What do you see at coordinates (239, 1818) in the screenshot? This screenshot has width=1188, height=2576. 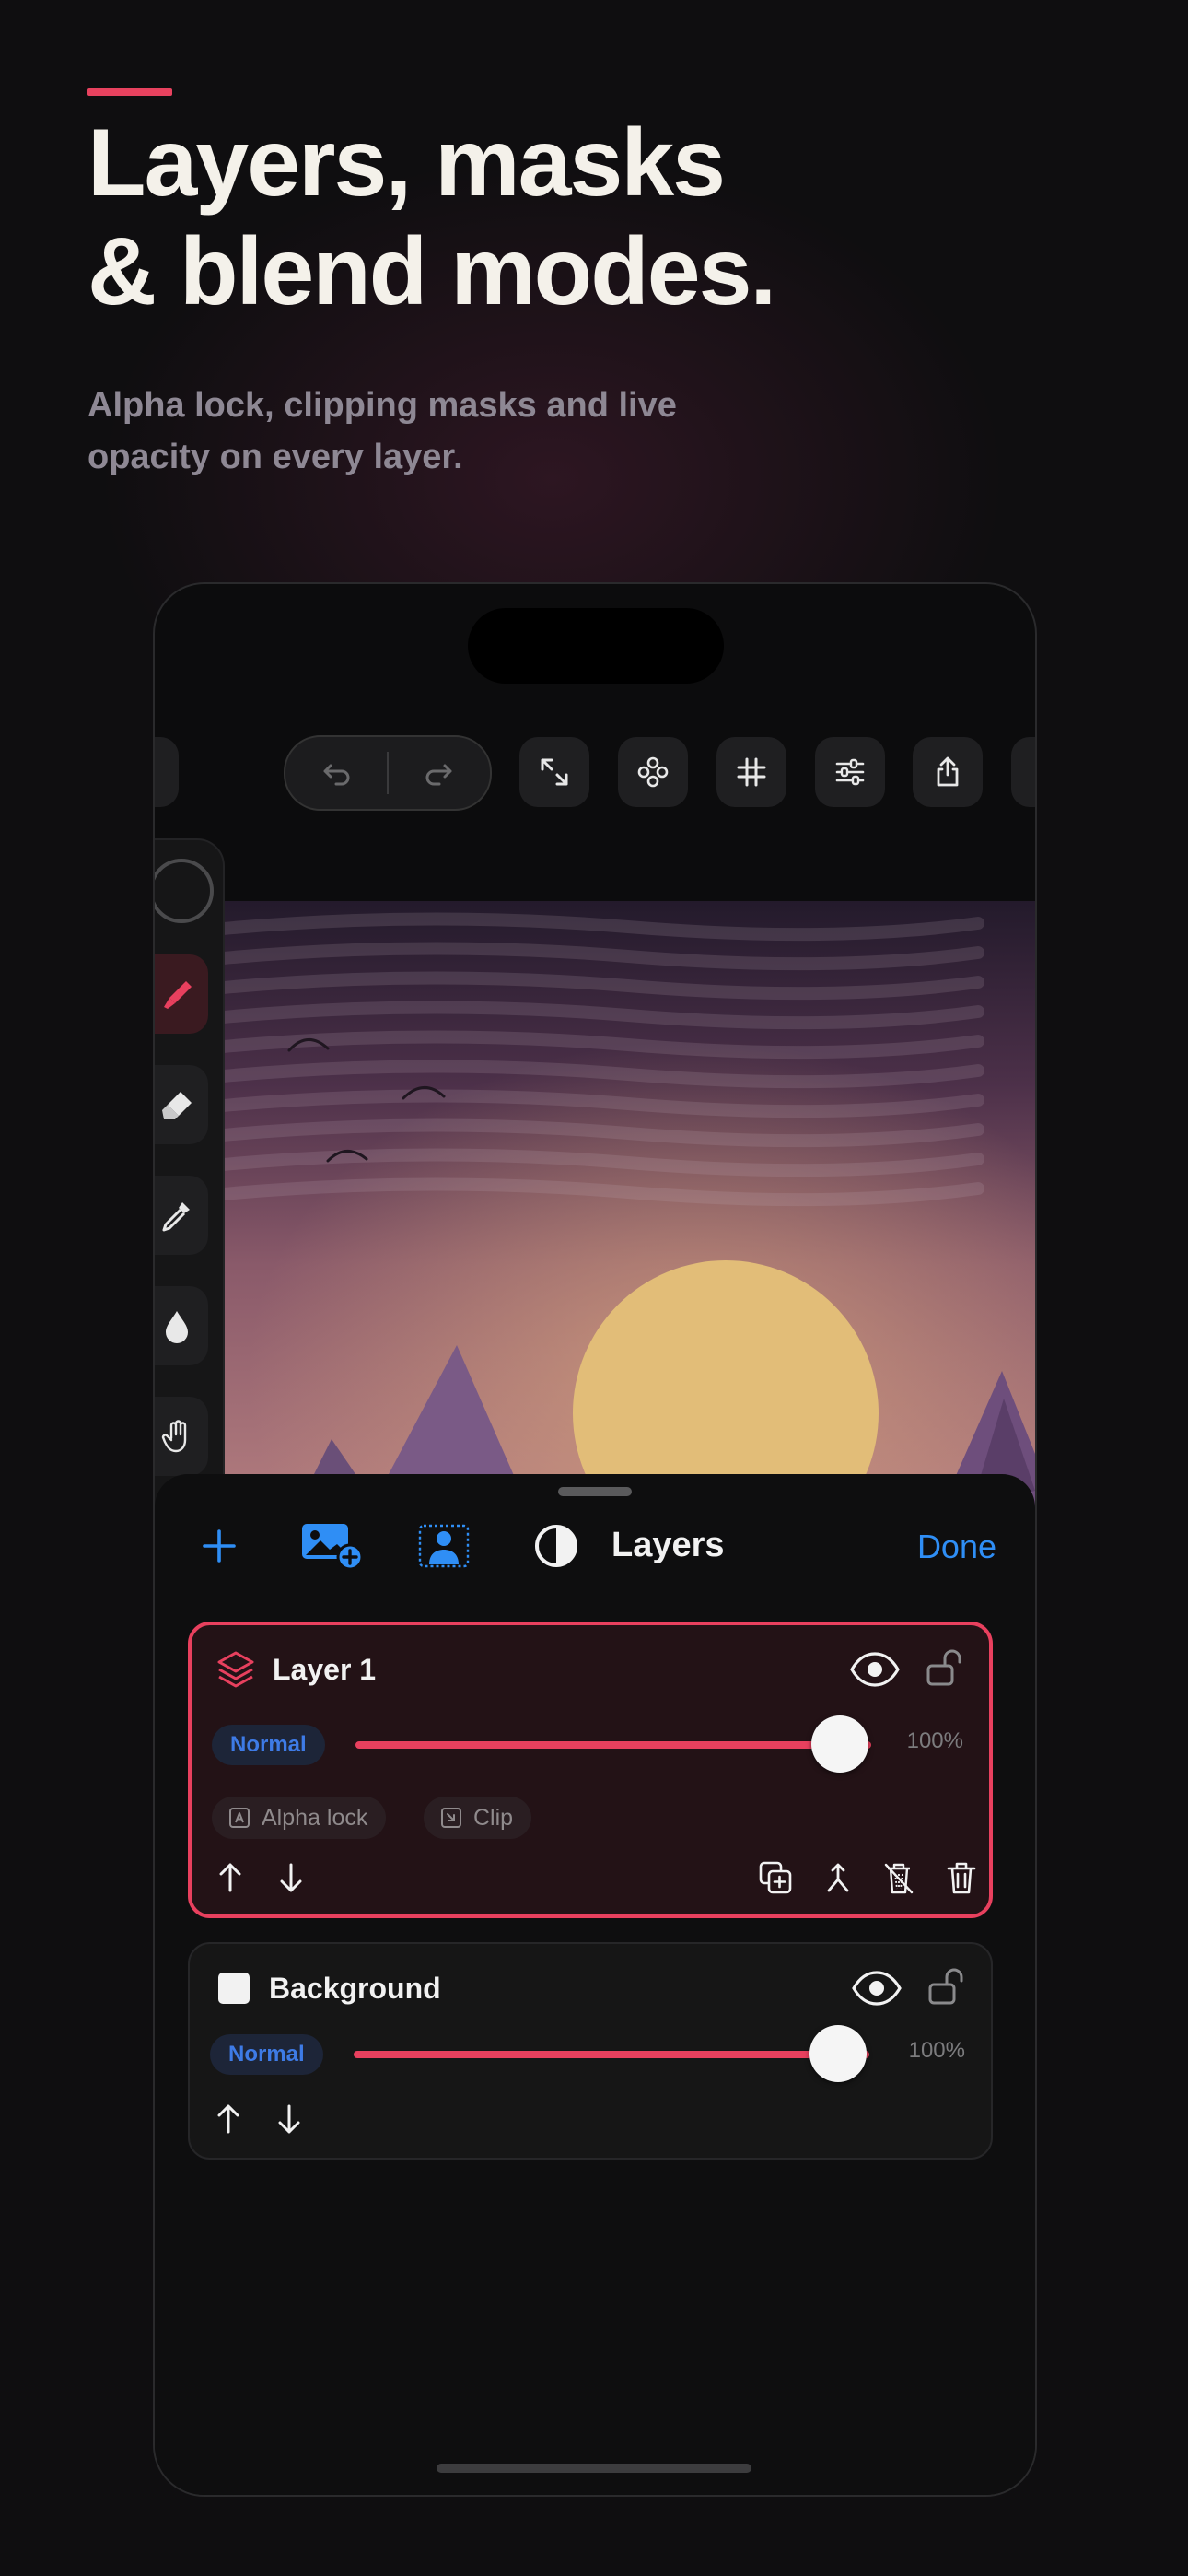 I see `alpha-lock-icon` at bounding box center [239, 1818].